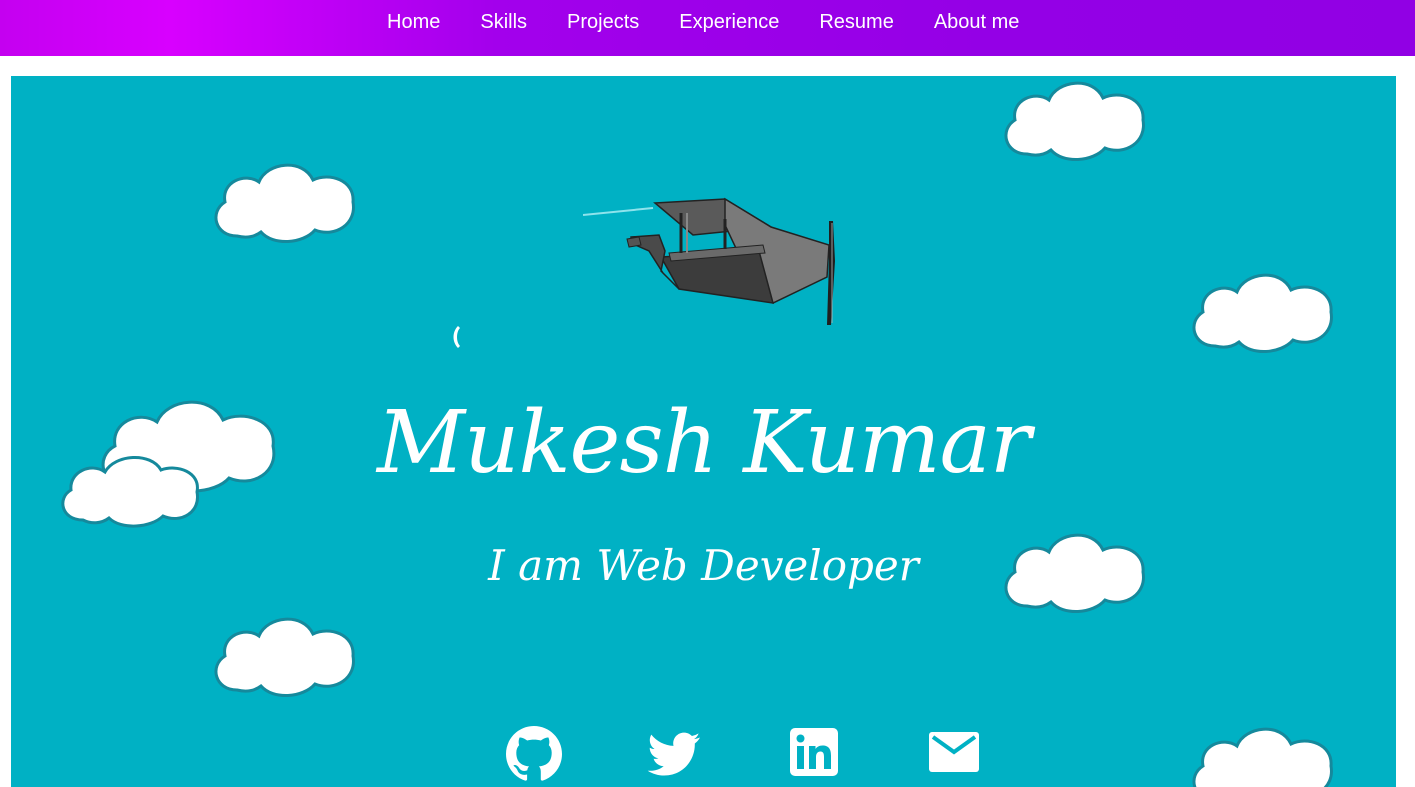 The height and width of the screenshot is (787, 1415). What do you see at coordinates (954, 754) in the screenshot?
I see `email-icon` at bounding box center [954, 754].